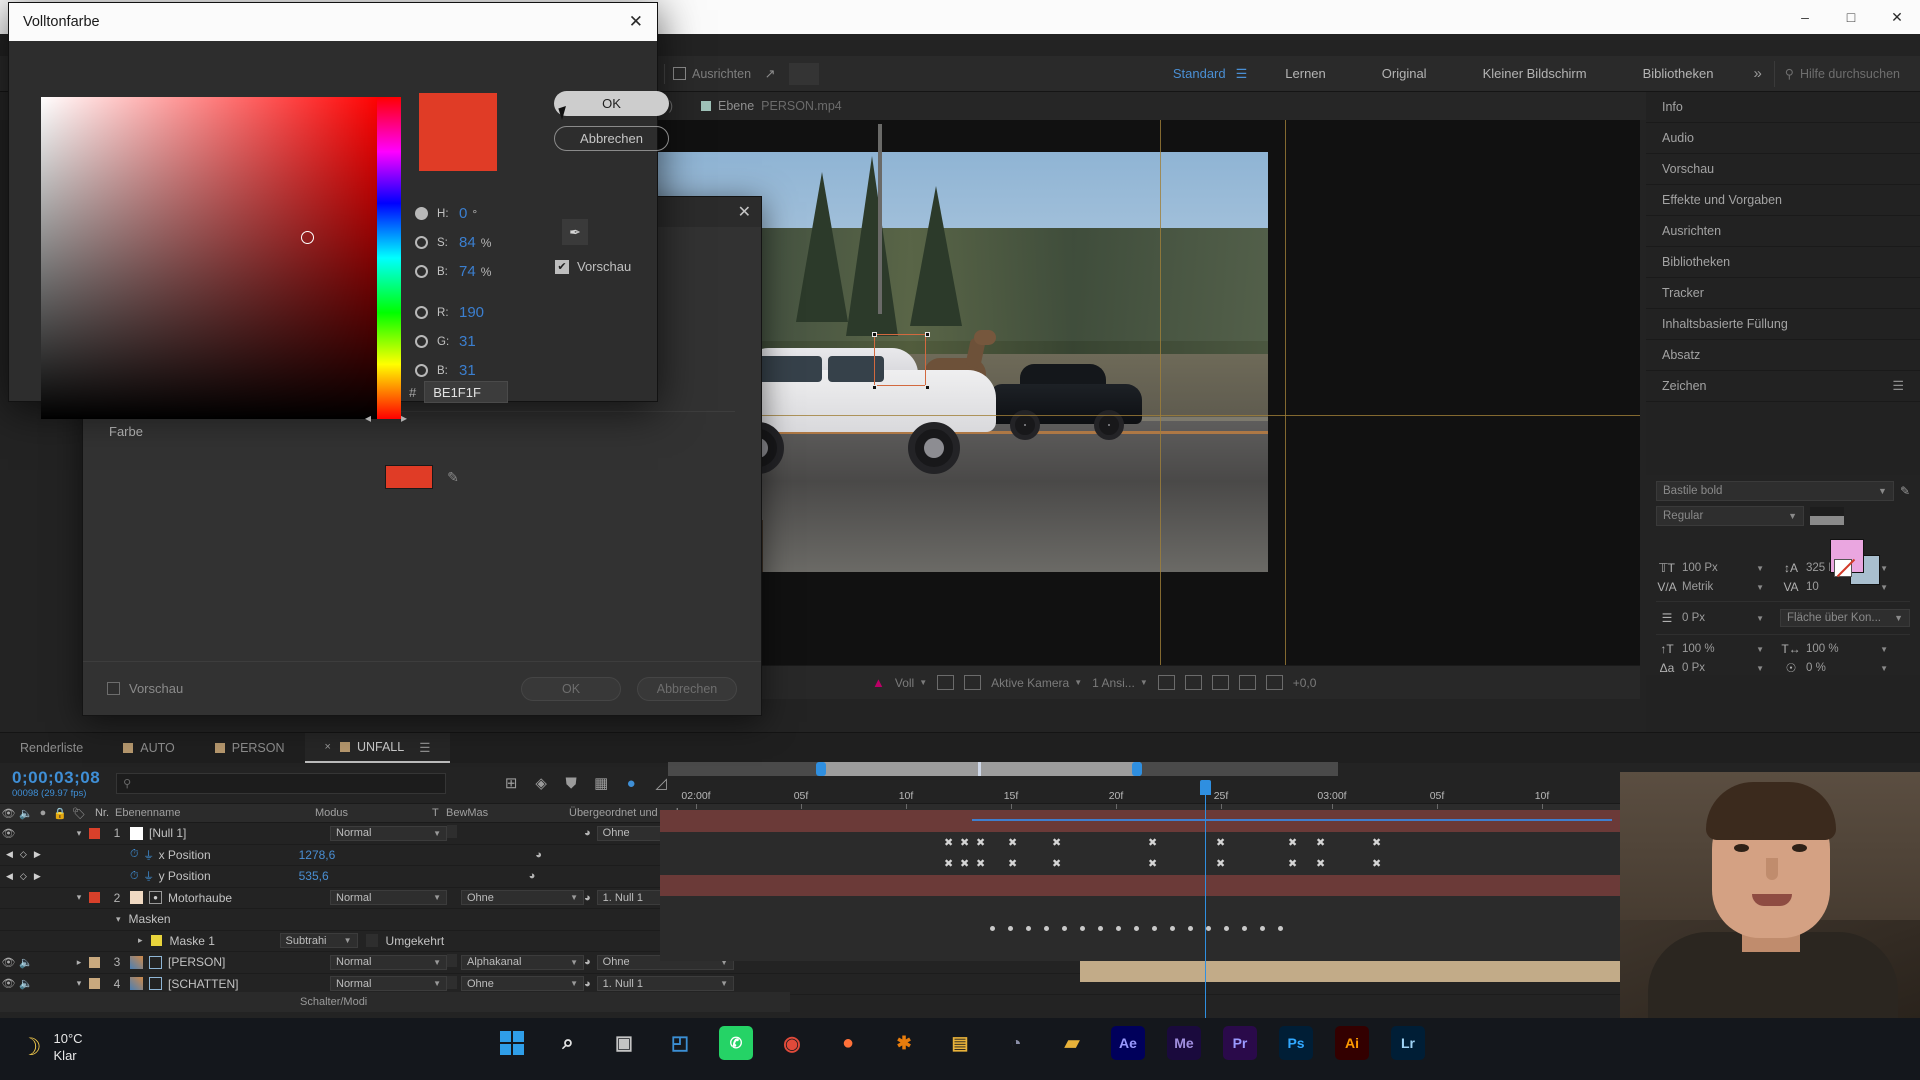 The width and height of the screenshot is (1920, 1080). I want to click on mask-mode-select: Subtrahi ▼, so click(318, 941).